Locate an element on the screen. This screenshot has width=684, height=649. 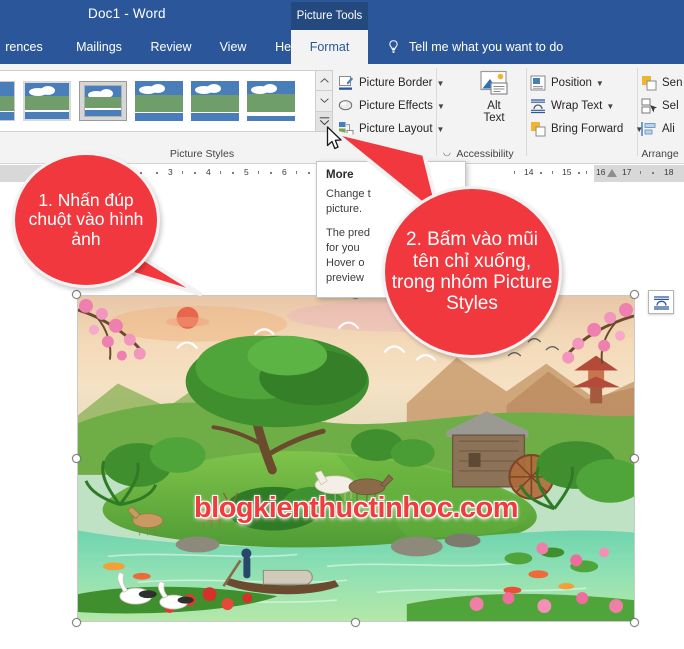
wrap-text-label: Wrap Text is located at coordinates (577, 106).